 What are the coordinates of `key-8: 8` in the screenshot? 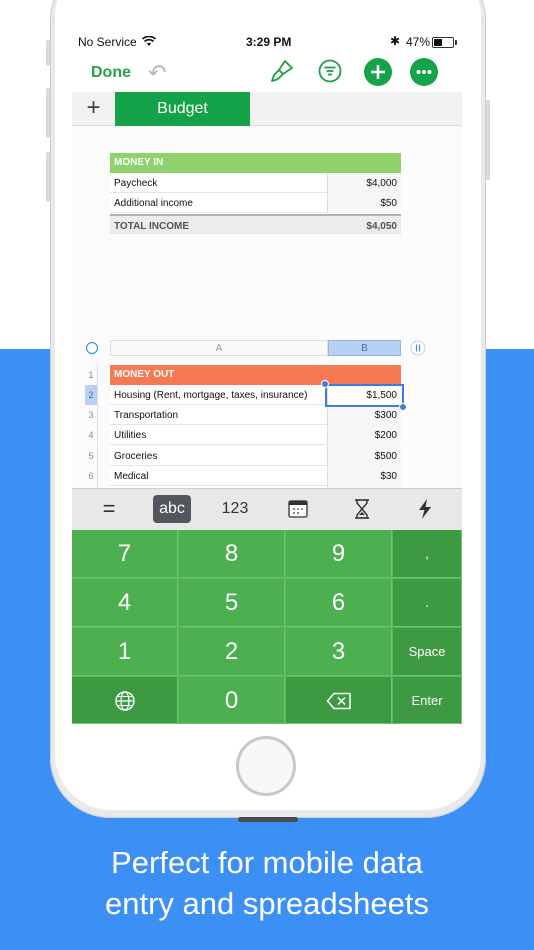 It's located at (232, 554).